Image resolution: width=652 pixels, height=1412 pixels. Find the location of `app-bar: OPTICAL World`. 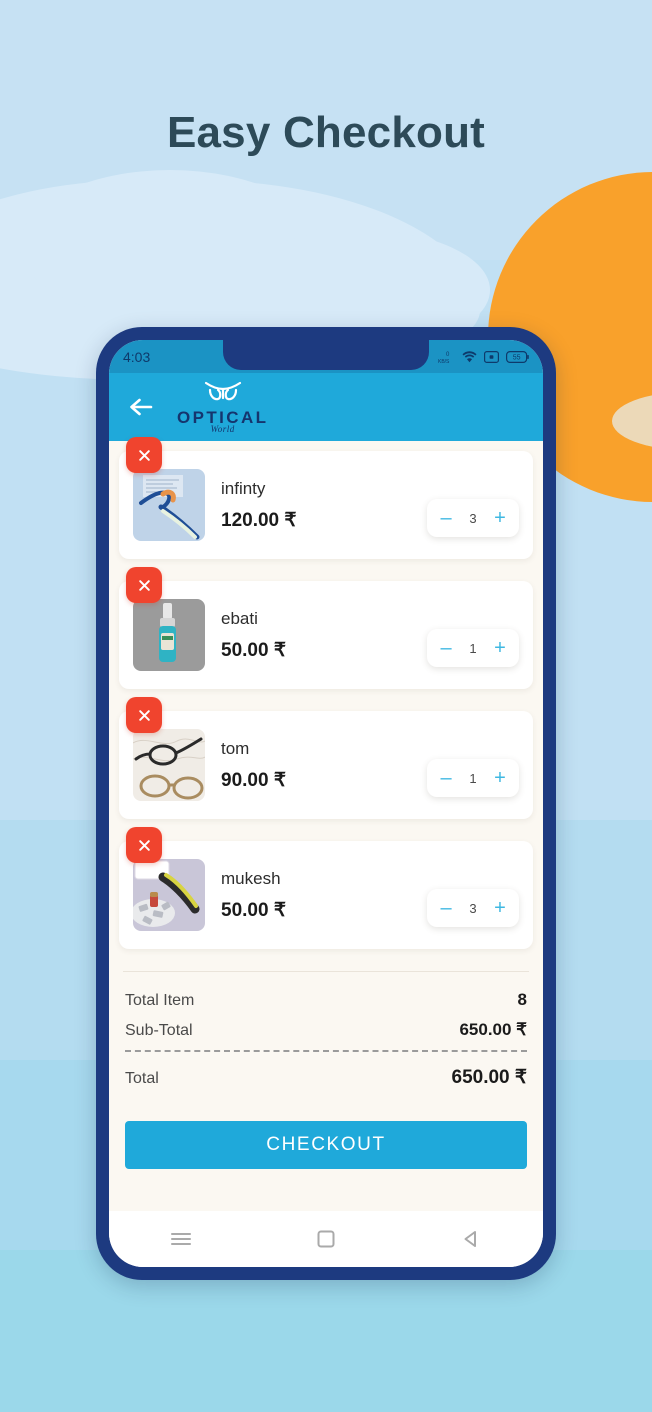

app-bar: OPTICAL World is located at coordinates (326, 407).